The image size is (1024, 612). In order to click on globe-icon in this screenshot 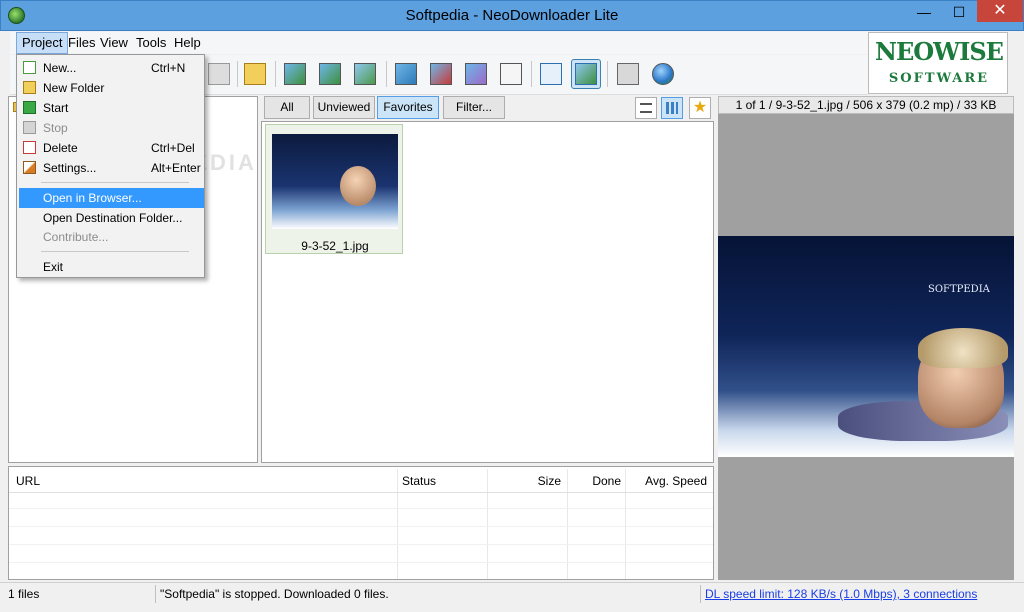, I will do `click(663, 74)`.